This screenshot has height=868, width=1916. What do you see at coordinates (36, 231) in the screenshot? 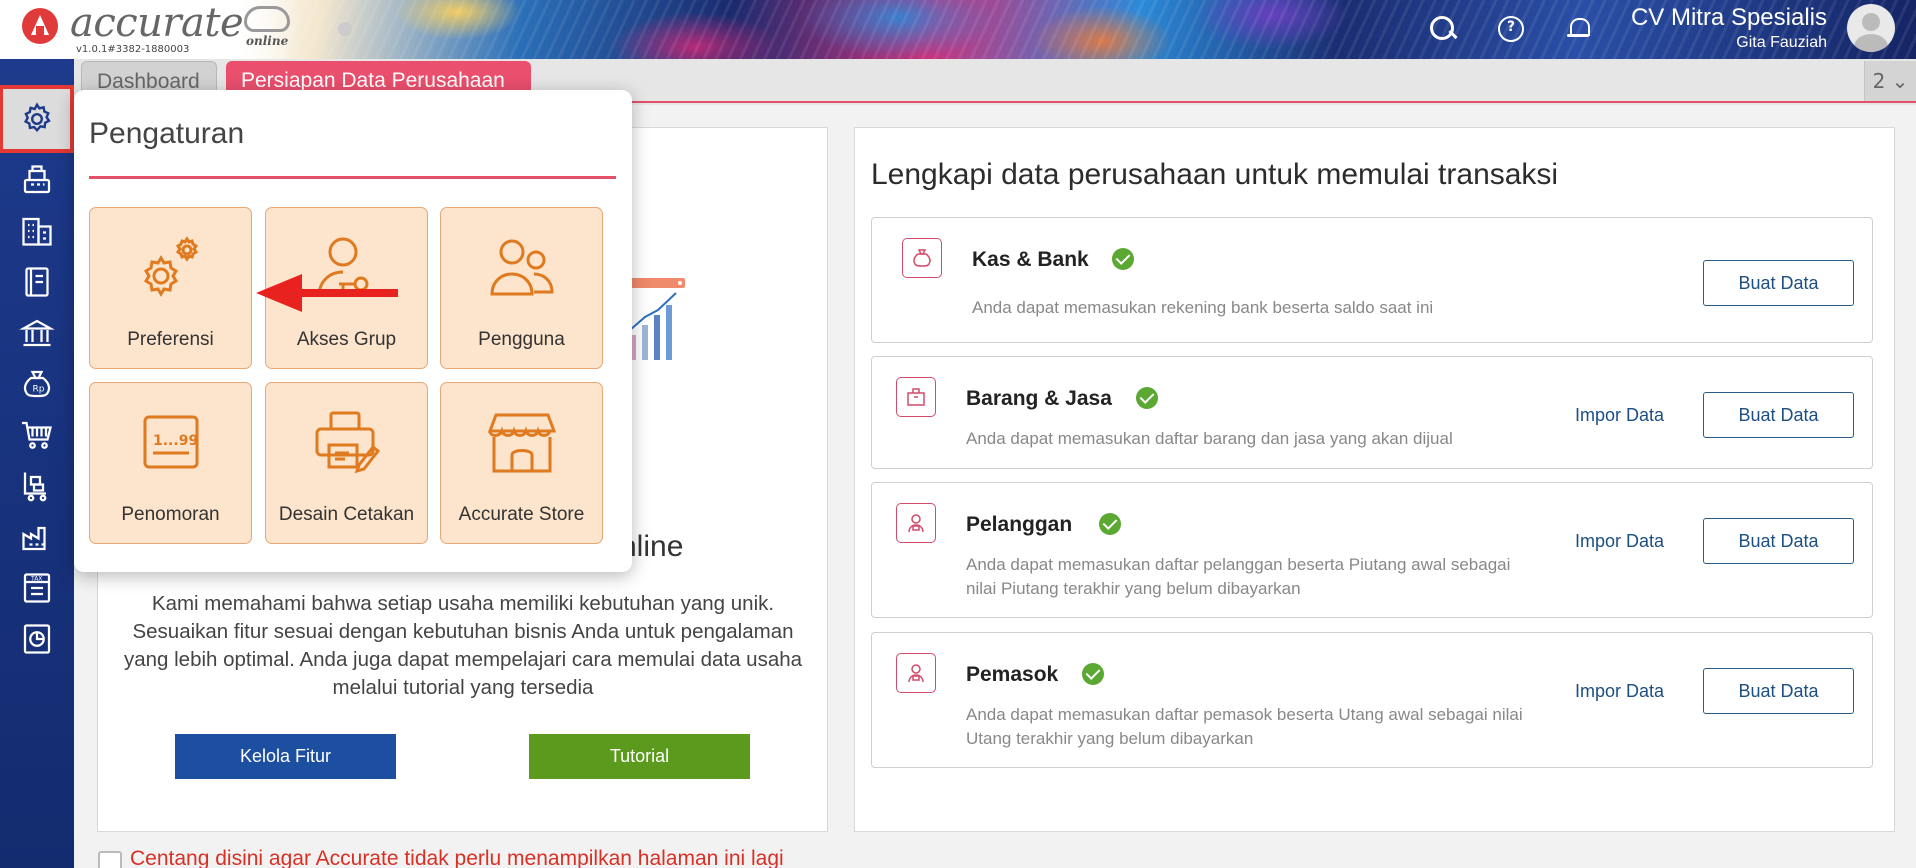
I see `building-icon` at bounding box center [36, 231].